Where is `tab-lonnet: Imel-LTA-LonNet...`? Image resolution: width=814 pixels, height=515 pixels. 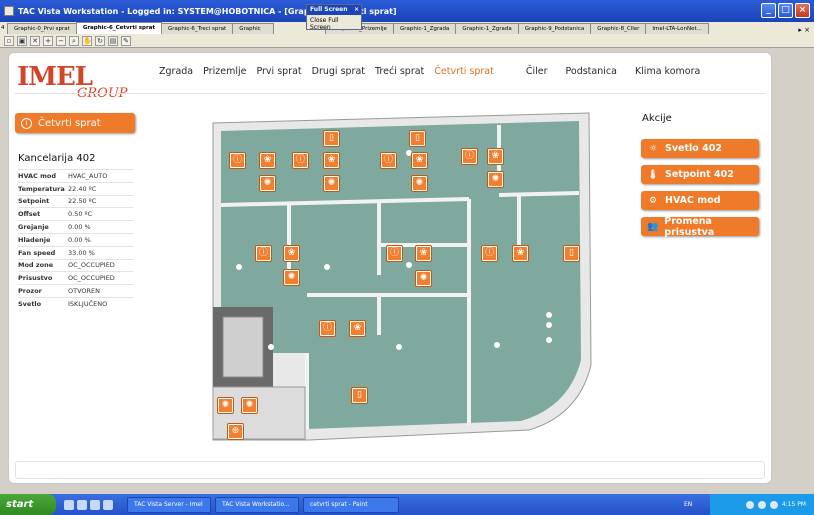
tab-lonnet: Imel-LTA-LonNet... is located at coordinates (677, 28).